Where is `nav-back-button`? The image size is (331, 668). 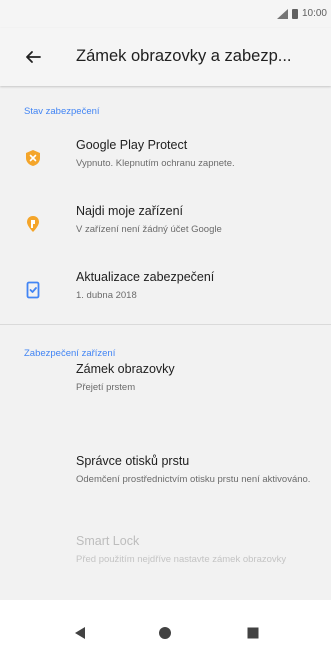
nav-back-button is located at coordinates (80, 633).